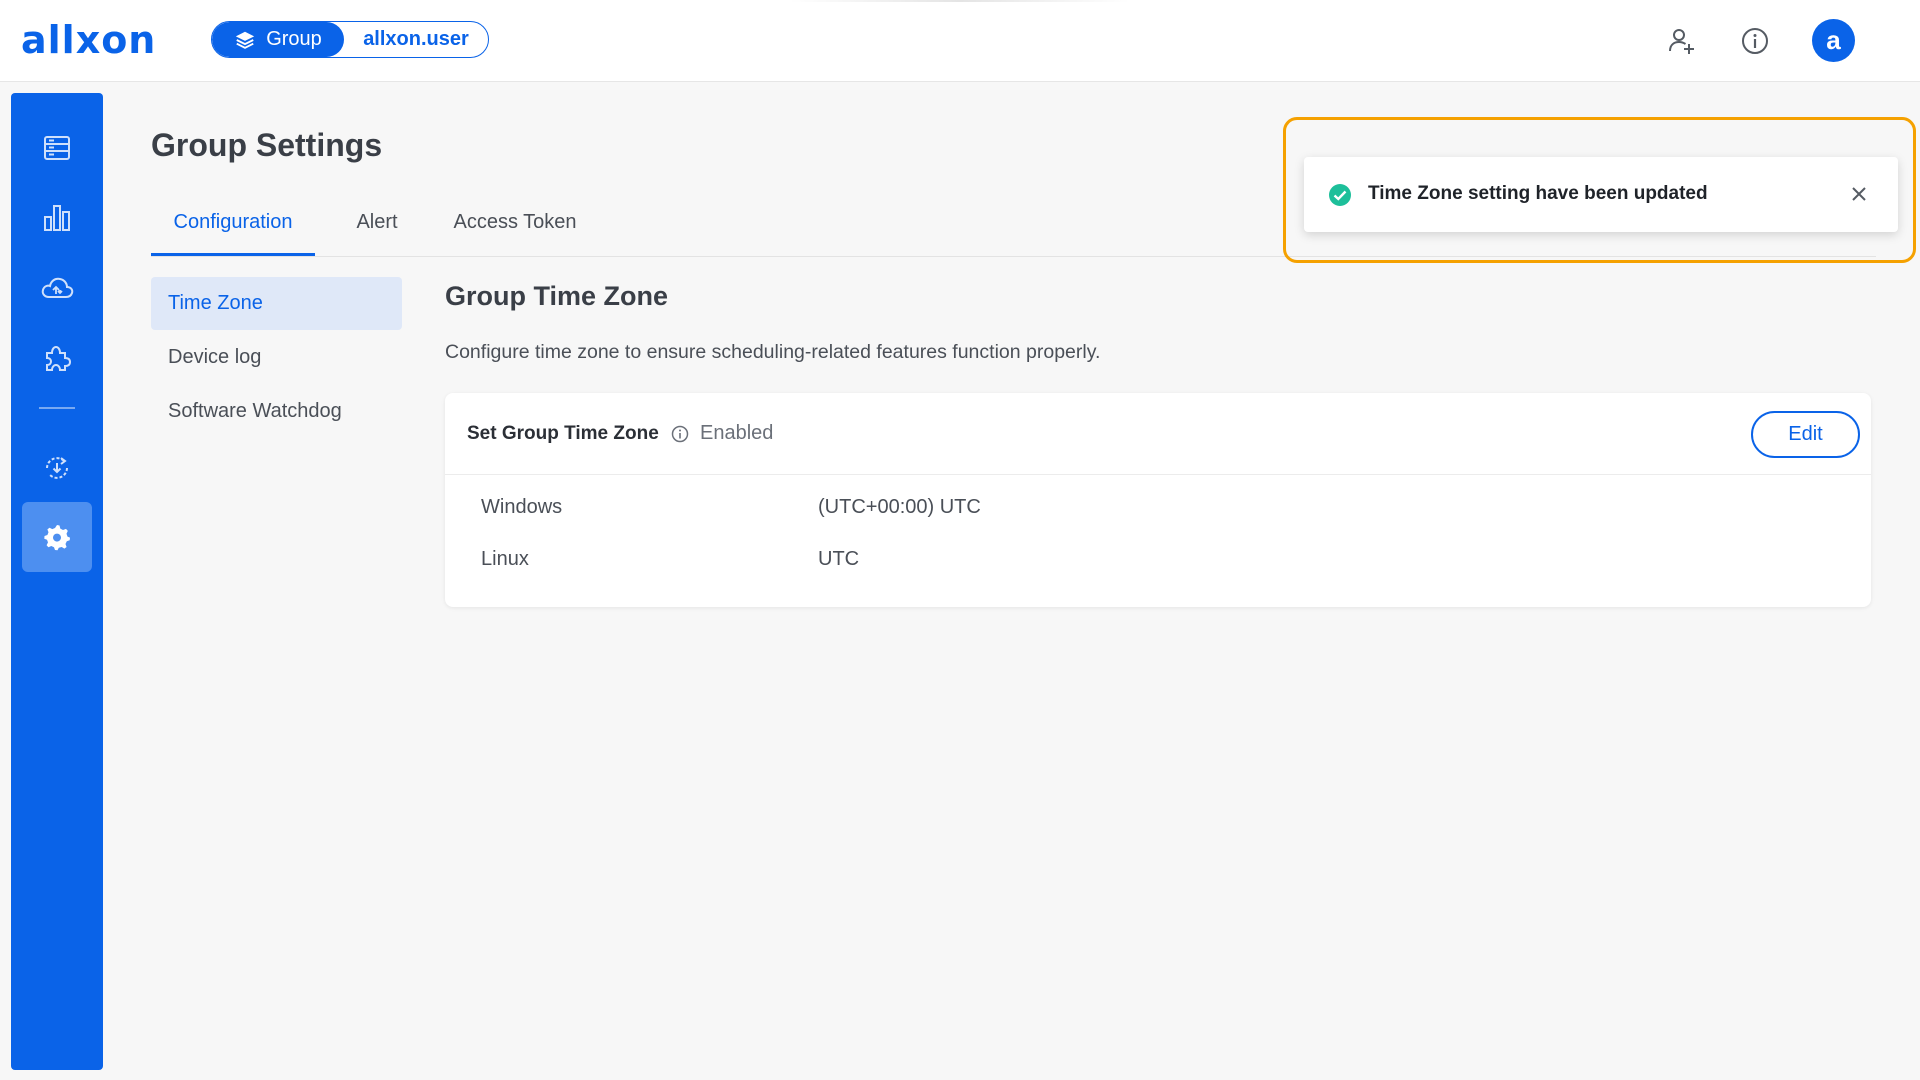  I want to click on cloud-sync-icon, so click(57, 287).